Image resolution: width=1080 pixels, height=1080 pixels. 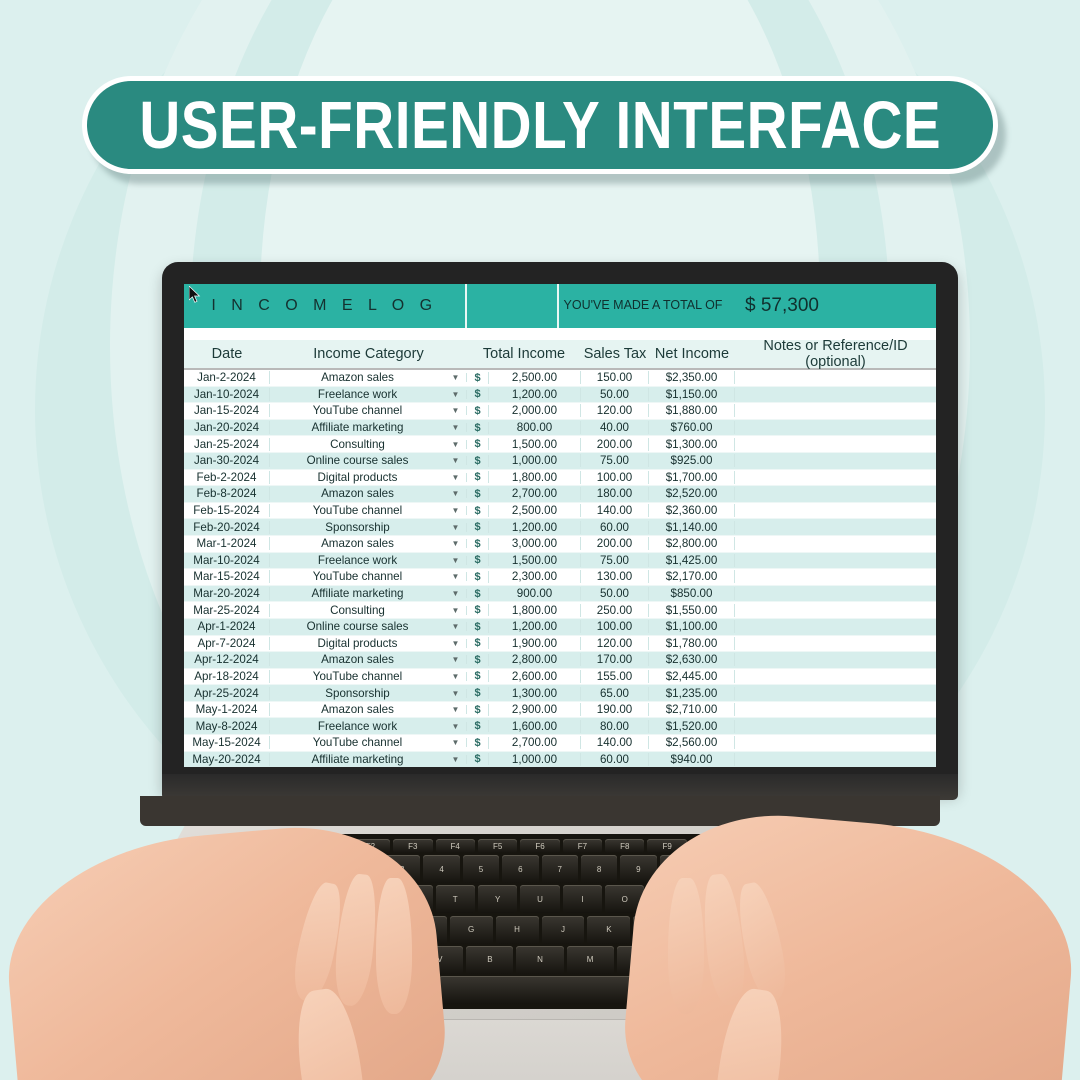 I want to click on keyboard-key: B, so click(x=490, y=959).